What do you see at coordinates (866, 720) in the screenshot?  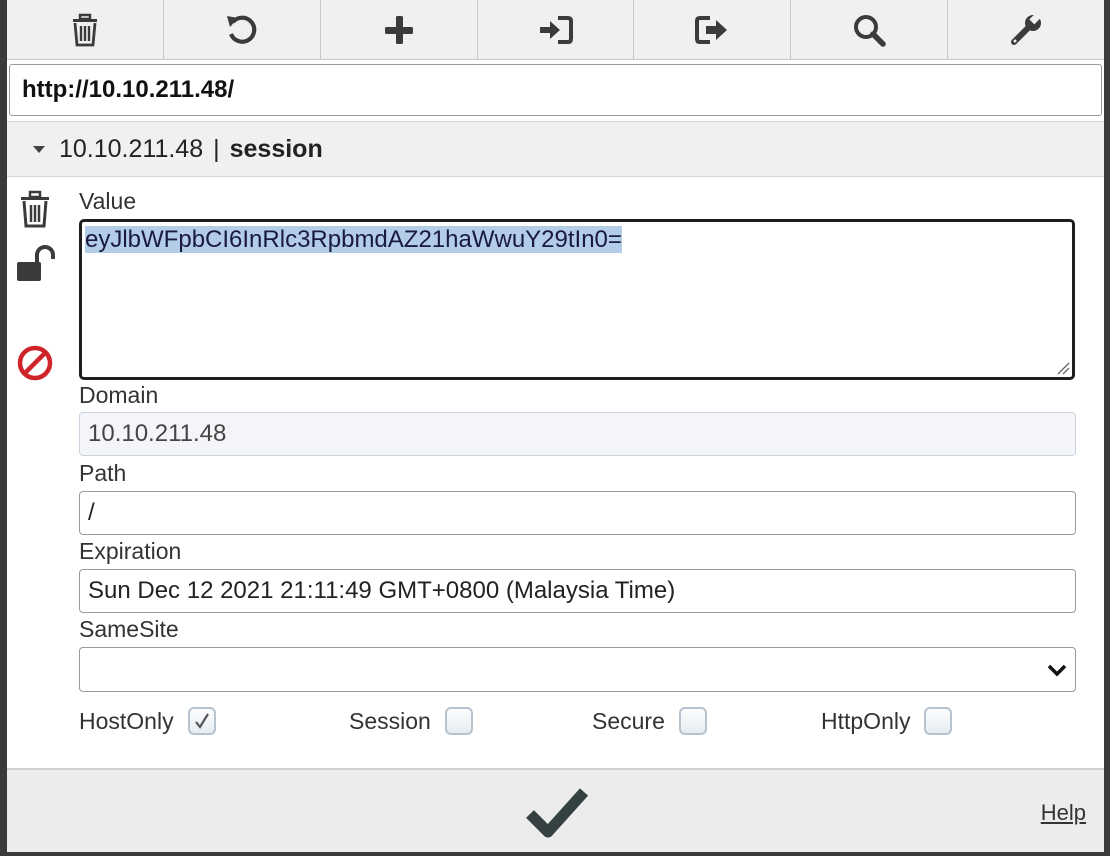 I see `httponly-label: HttpOnly` at bounding box center [866, 720].